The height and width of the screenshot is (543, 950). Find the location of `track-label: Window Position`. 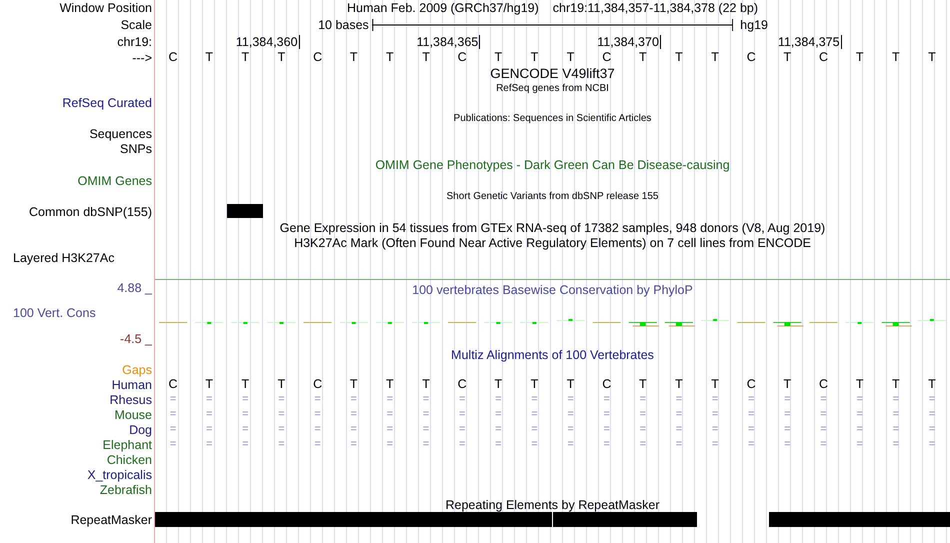

track-label: Window Position is located at coordinates (106, 8).